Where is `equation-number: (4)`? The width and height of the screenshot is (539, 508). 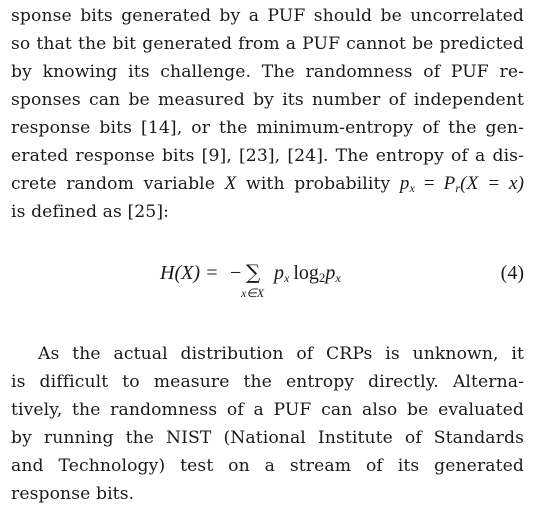 equation-number: (4) is located at coordinates (512, 273).